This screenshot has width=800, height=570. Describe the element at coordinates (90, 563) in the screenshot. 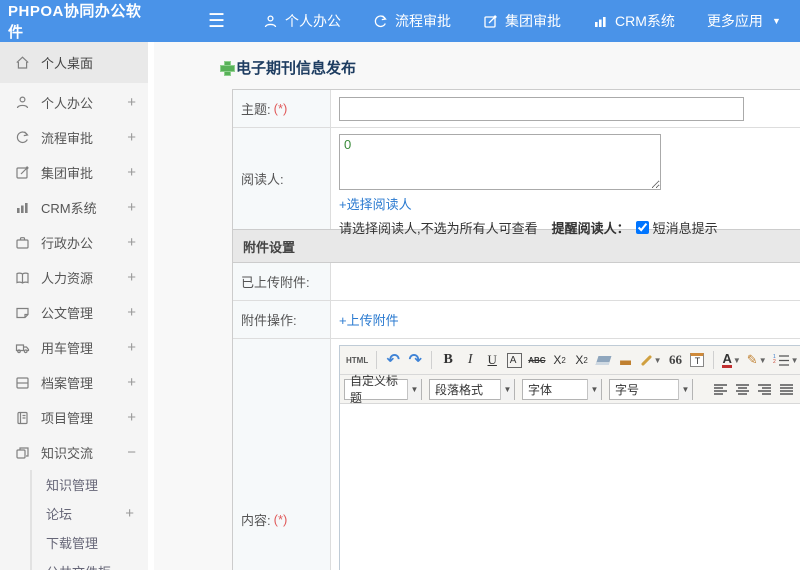

I see `sidebar-item-public-file-cabinet: 公共文件柜` at that location.